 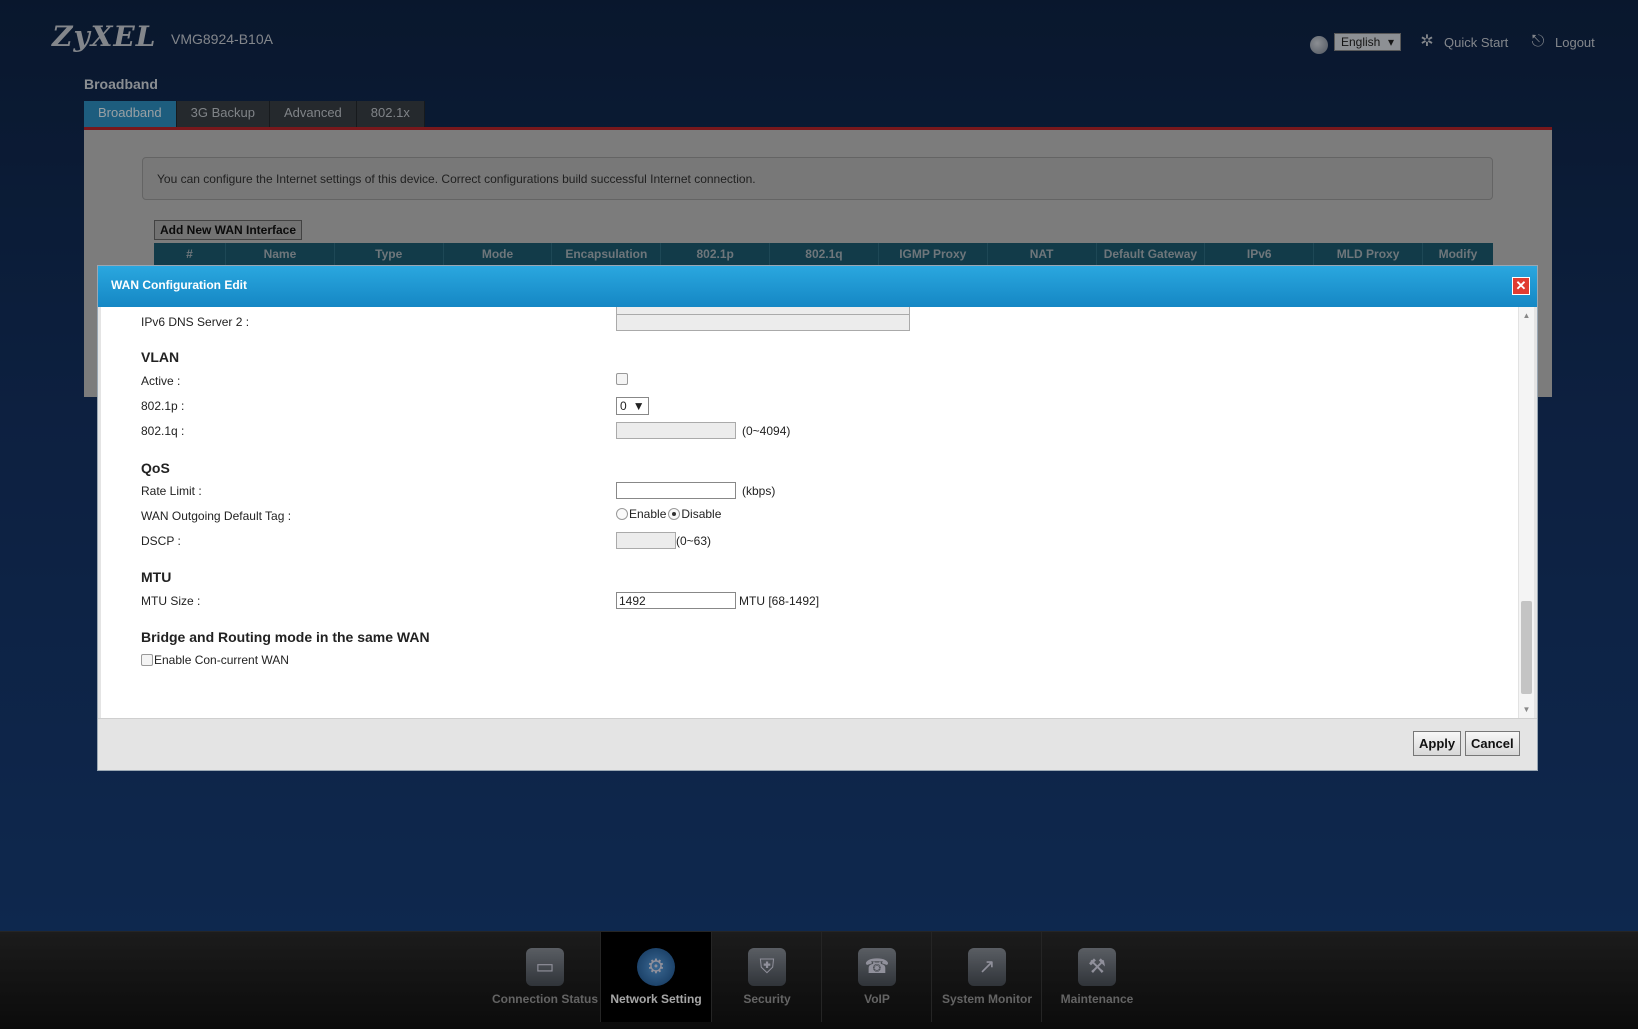 I want to click on wan-outgoing-tag-label: WAN Outgoing Default Tag :, so click(x=216, y=516).